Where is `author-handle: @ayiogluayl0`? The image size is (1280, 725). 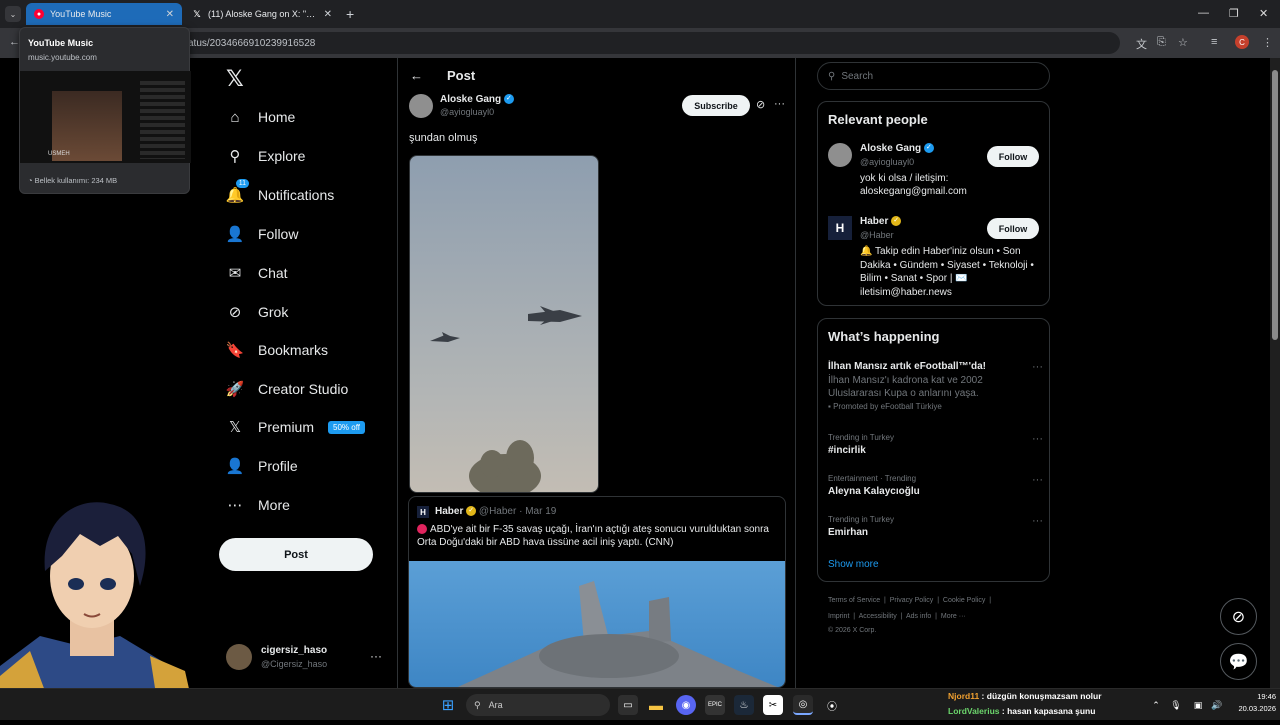
author-handle: @ayiogluayl0 is located at coordinates (467, 112).